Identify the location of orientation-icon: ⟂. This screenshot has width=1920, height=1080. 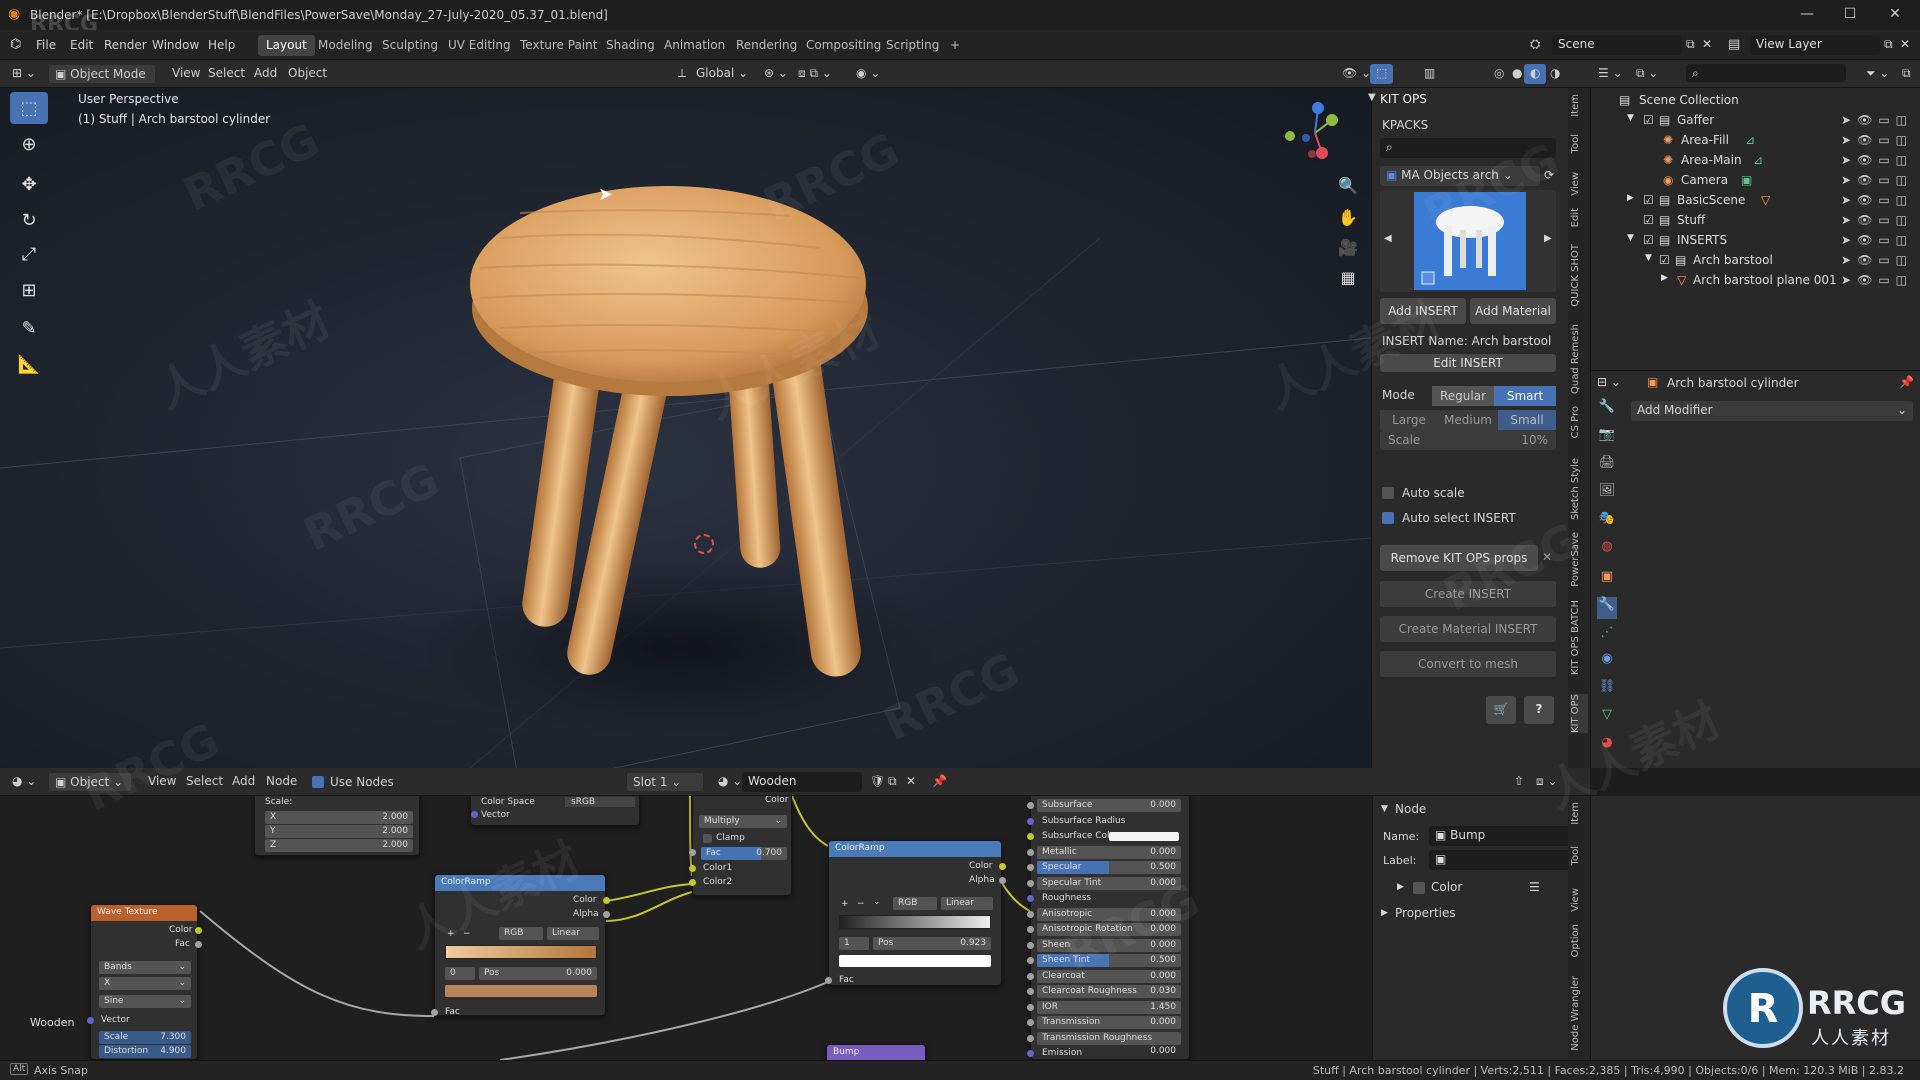
(682, 74).